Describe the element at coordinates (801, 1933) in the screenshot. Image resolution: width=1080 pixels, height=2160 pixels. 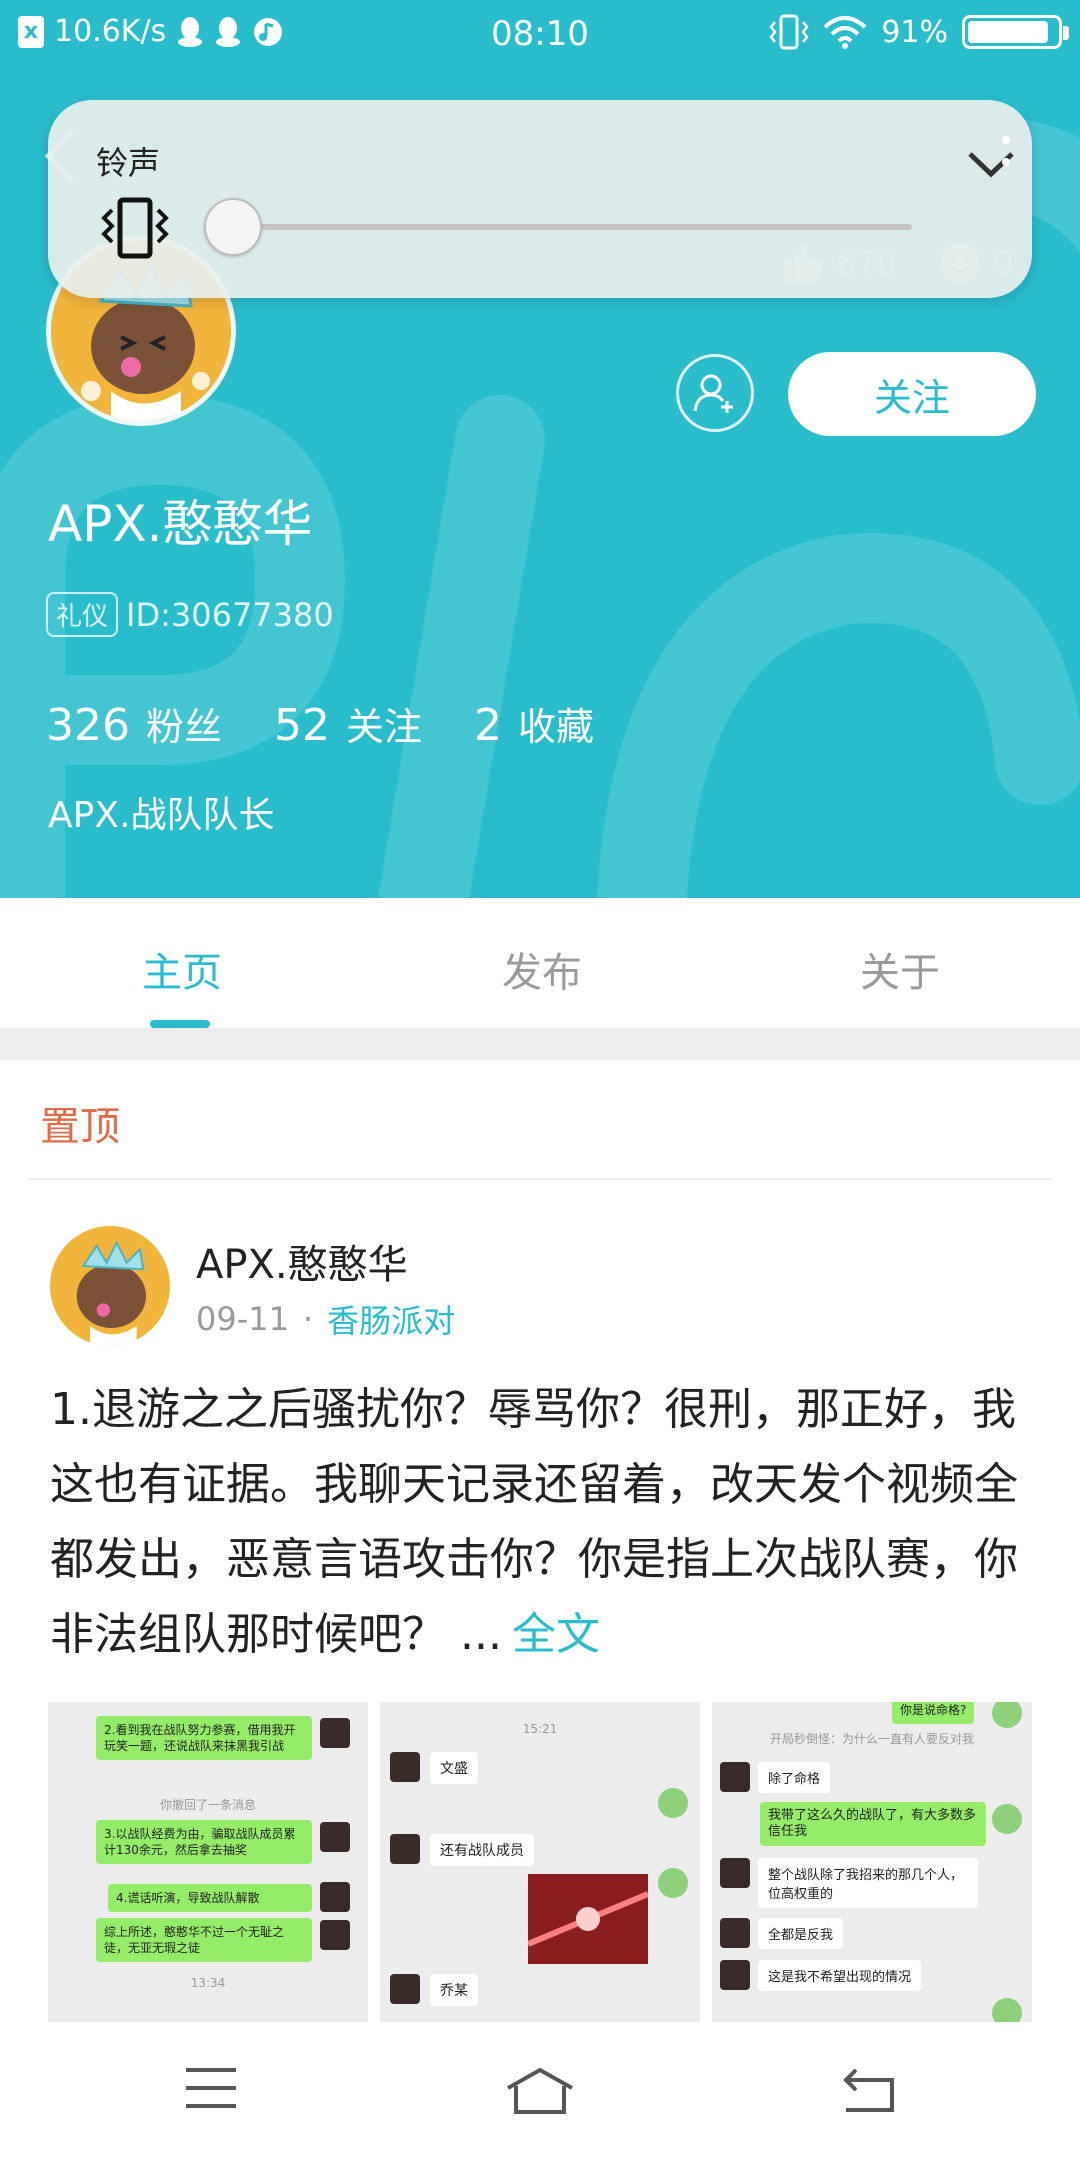
I see `chat-message: 全都是反我` at that location.